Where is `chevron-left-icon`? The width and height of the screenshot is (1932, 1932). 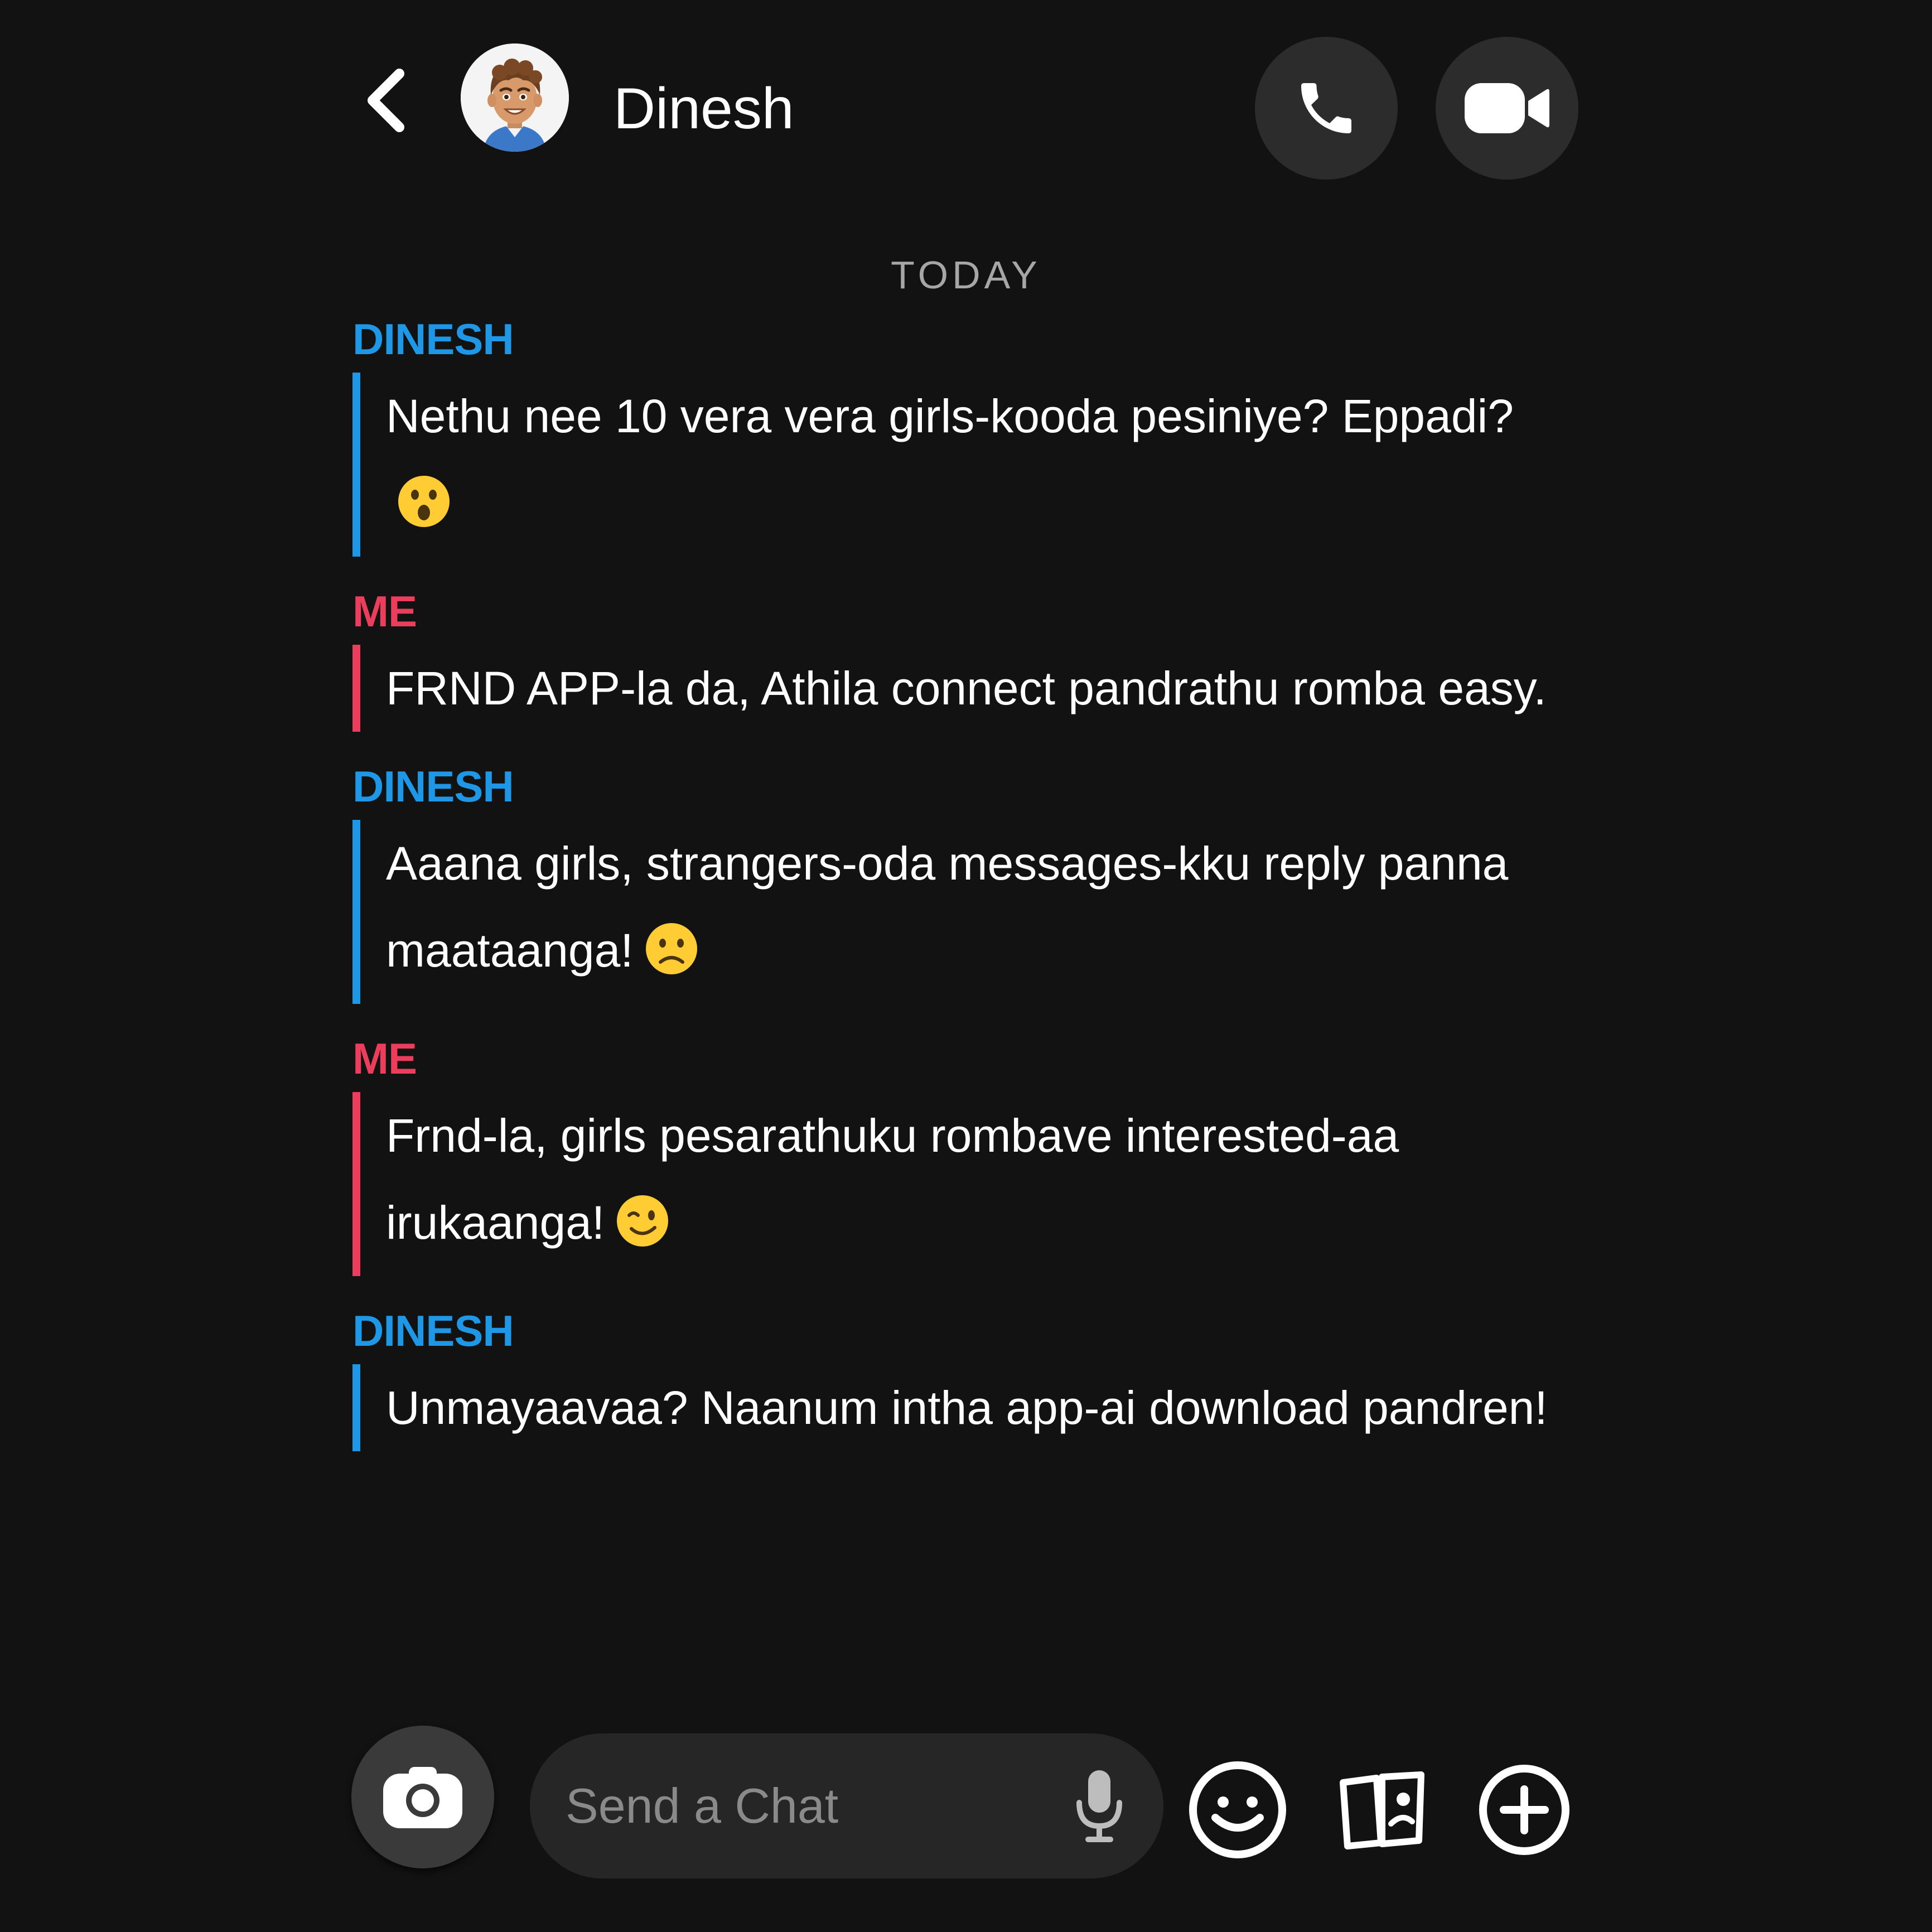 chevron-left-icon is located at coordinates (386, 100).